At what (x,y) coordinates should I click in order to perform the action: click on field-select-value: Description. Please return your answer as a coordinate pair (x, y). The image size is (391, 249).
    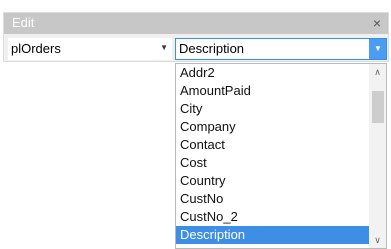
    Looking at the image, I should click on (212, 48).